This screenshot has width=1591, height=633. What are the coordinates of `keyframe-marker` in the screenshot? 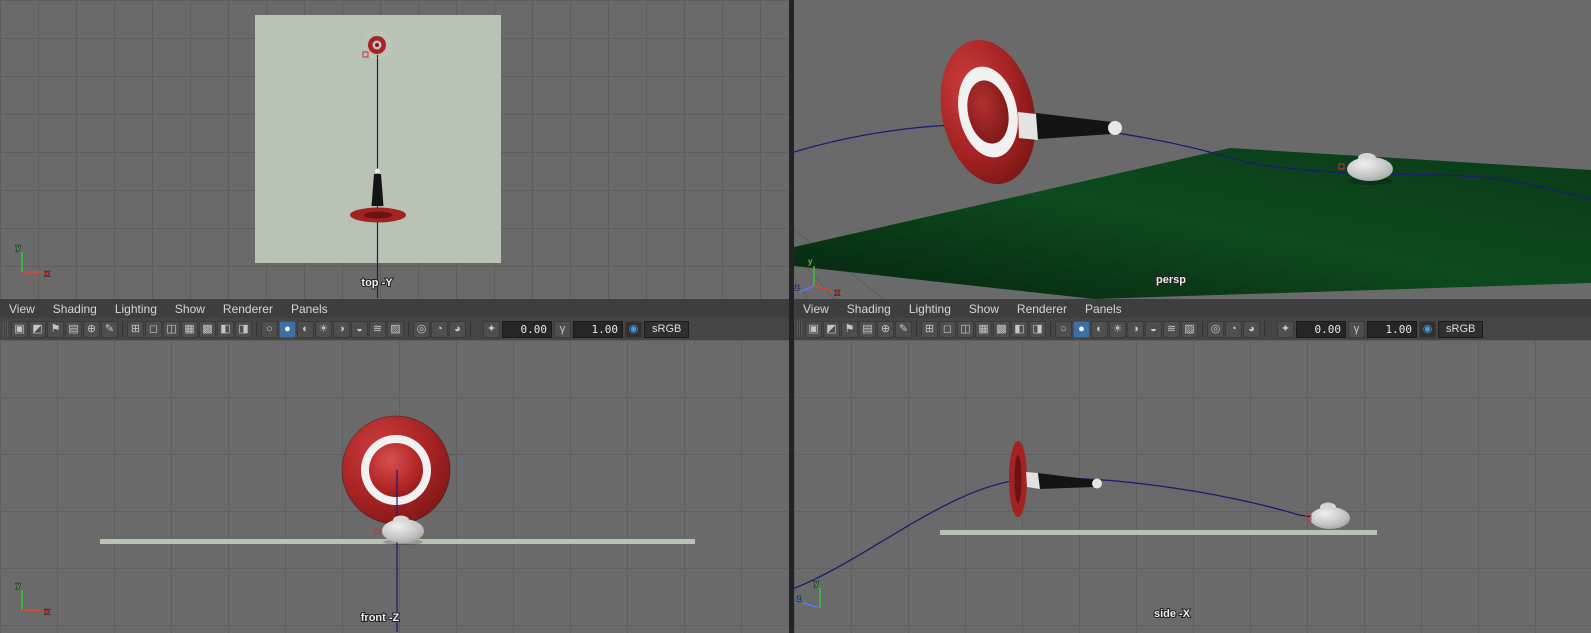 It's located at (377, 531).